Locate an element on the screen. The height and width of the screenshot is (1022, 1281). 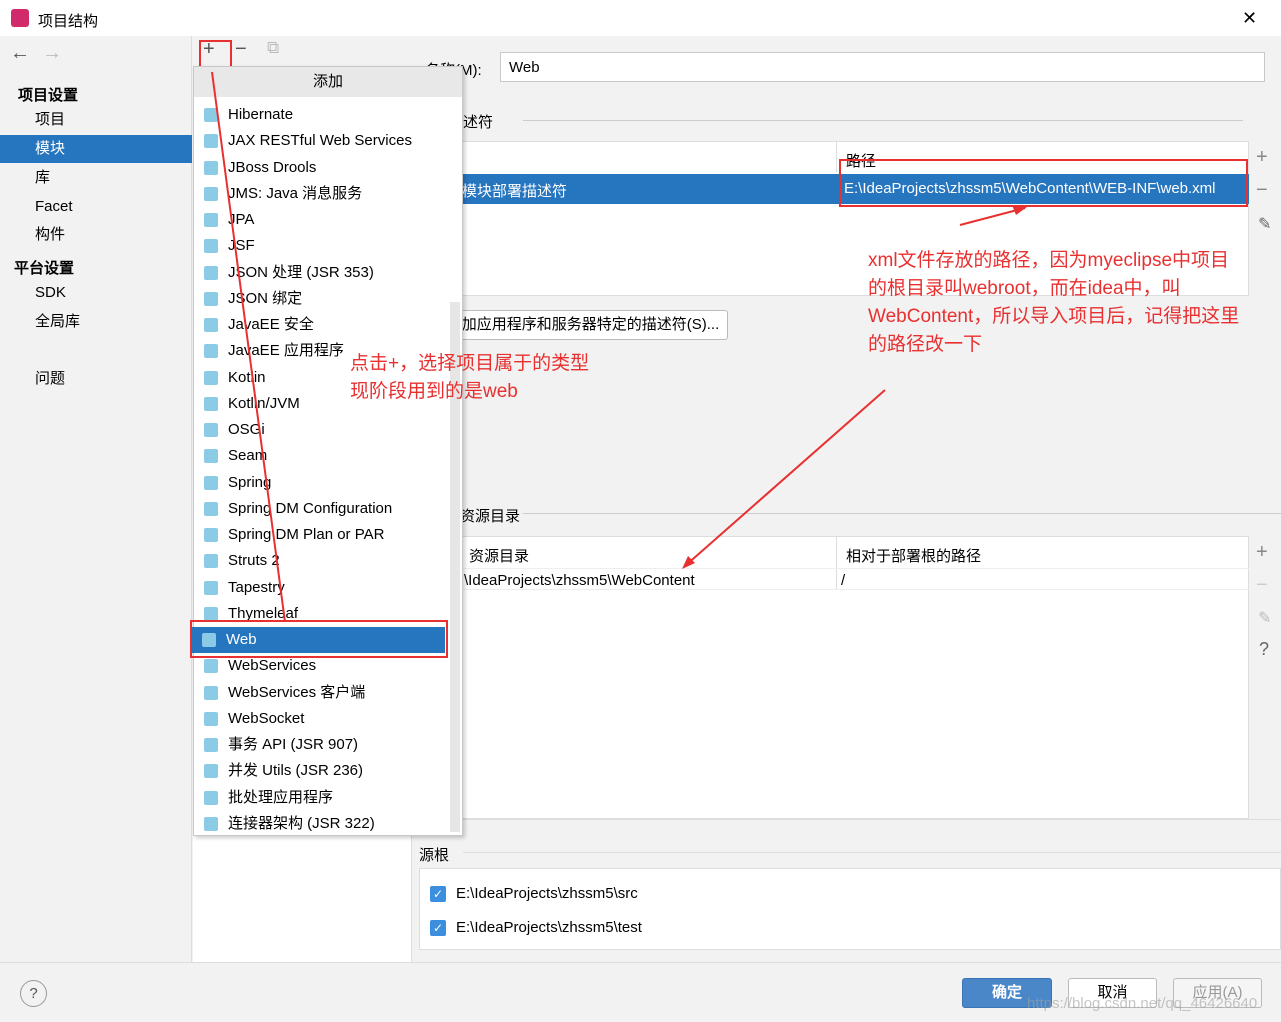
watermark: https://blog.csdn.net/qq_46426640 is located at coordinates (1142, 1003).